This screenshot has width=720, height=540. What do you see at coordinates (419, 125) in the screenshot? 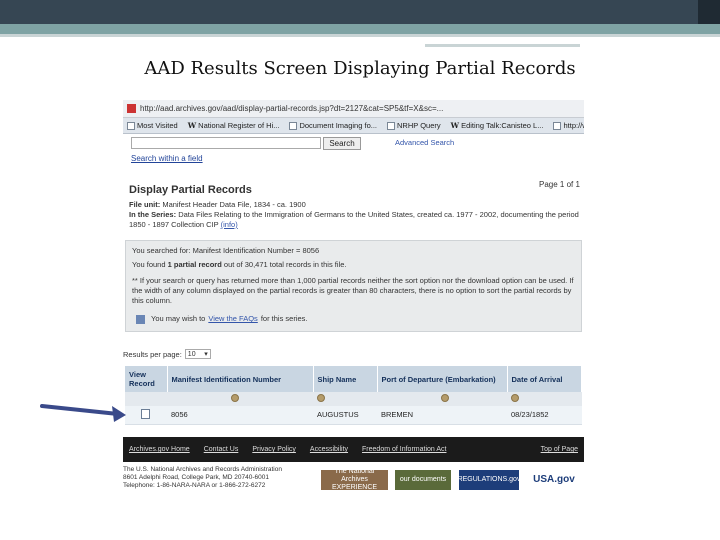
I see `bookmark-label: NRHP Query` at bounding box center [419, 125].